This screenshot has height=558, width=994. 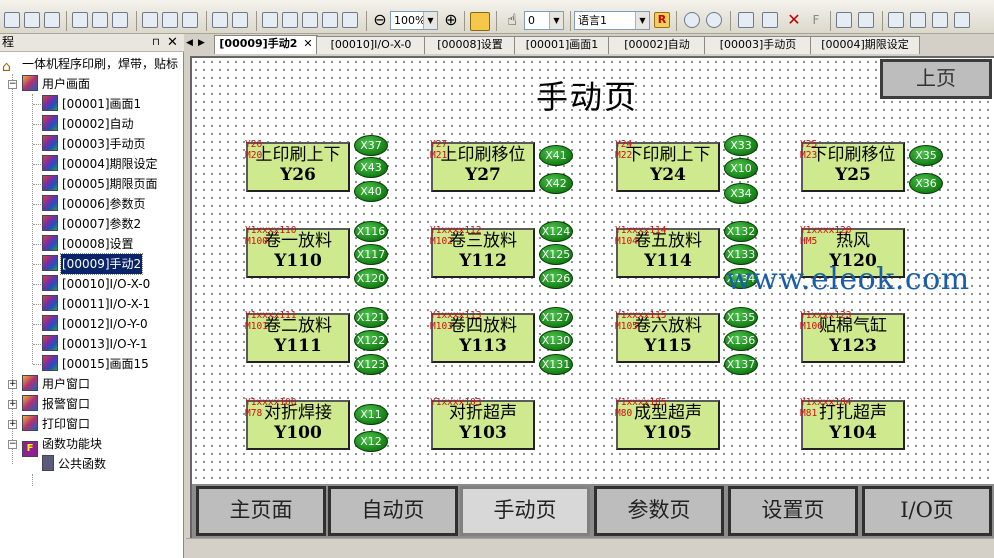 What do you see at coordinates (371, 340) in the screenshot?
I see `input-indicator-lamp: X122` at bounding box center [371, 340].